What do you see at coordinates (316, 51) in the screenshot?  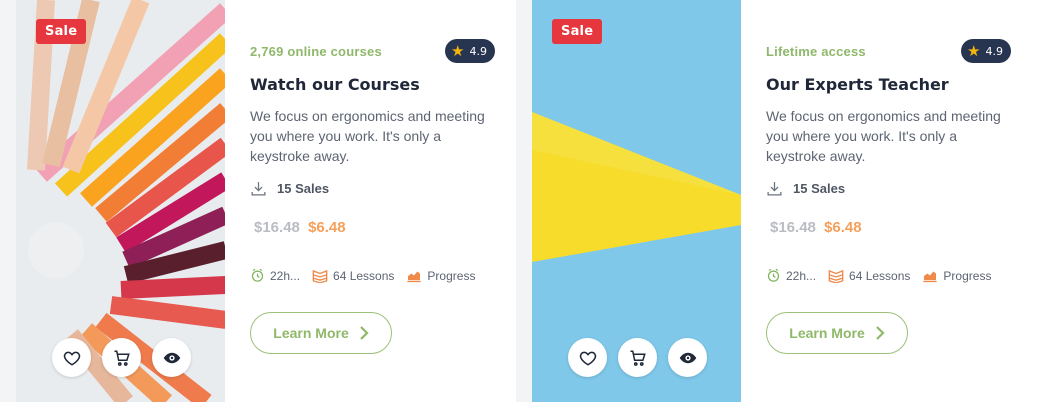 I see `course-count-label: 2,769 online courses` at bounding box center [316, 51].